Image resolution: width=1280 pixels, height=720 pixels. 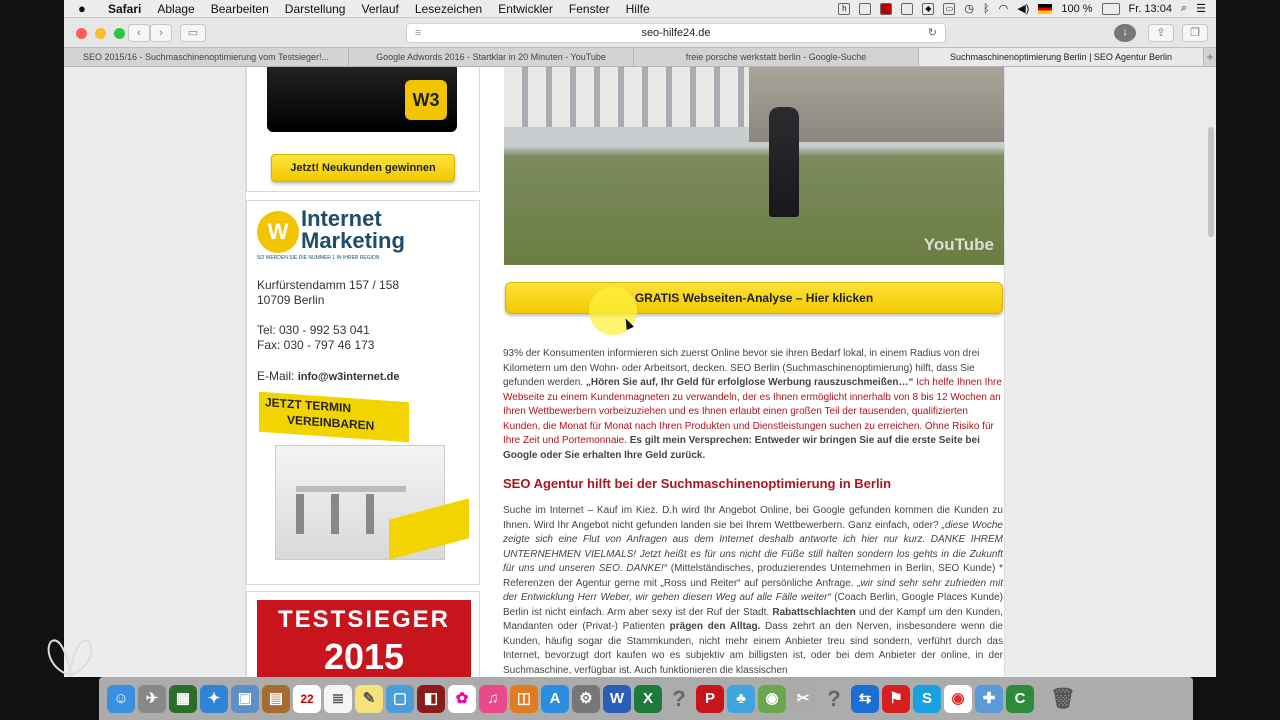 I want to click on testsieger-card: TESTSIEGER 2015, so click(x=363, y=634).